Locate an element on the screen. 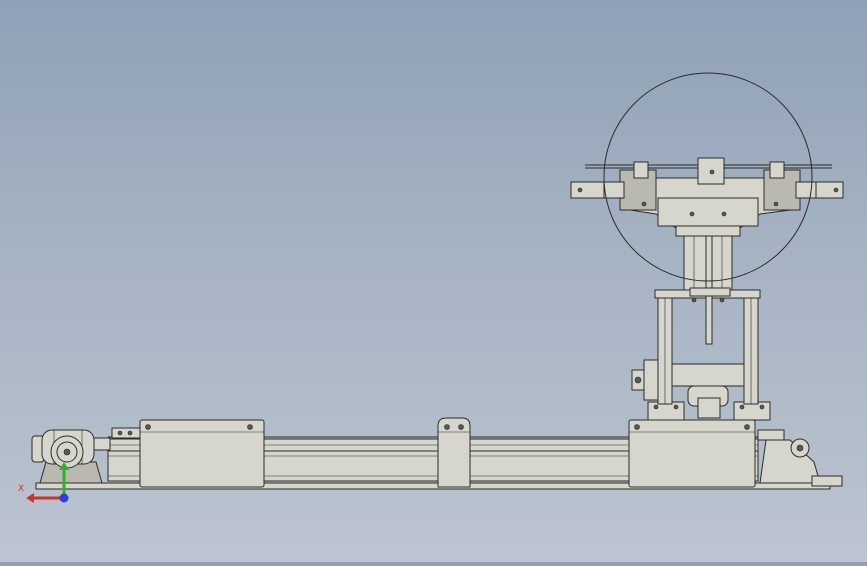  right-end-assembly is located at coordinates (800, 458).